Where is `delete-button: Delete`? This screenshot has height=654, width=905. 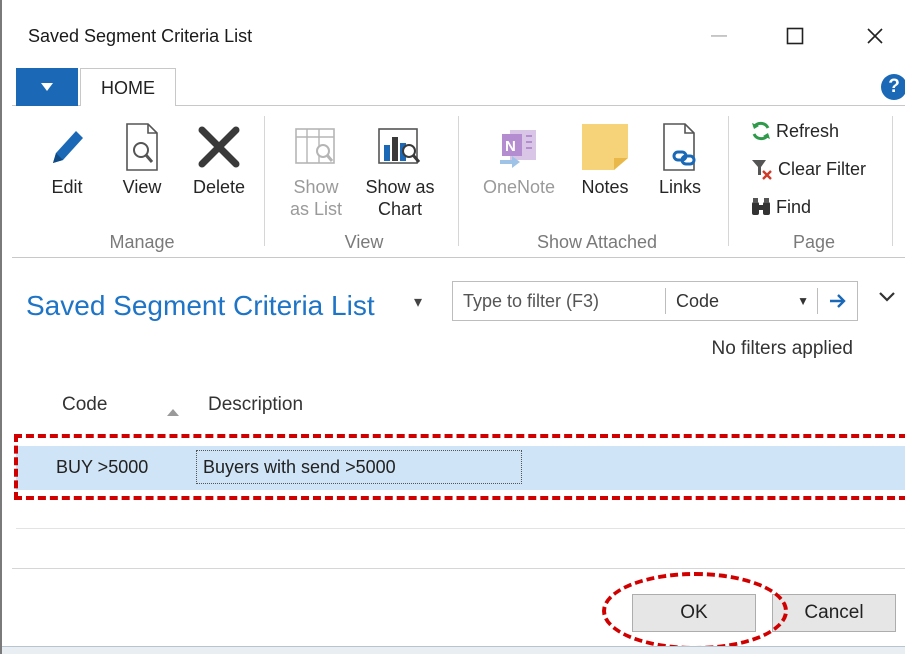
delete-button: Delete is located at coordinates (219, 158).